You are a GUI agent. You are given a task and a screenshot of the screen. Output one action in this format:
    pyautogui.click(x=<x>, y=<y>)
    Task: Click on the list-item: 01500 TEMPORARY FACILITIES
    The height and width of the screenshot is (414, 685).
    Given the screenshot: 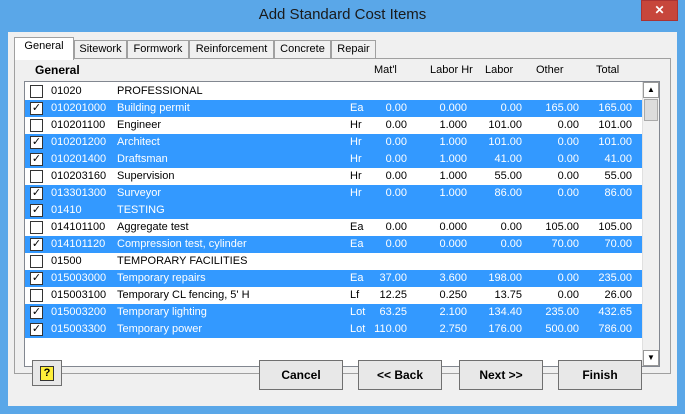 What is the action you would take?
    pyautogui.click(x=334, y=261)
    